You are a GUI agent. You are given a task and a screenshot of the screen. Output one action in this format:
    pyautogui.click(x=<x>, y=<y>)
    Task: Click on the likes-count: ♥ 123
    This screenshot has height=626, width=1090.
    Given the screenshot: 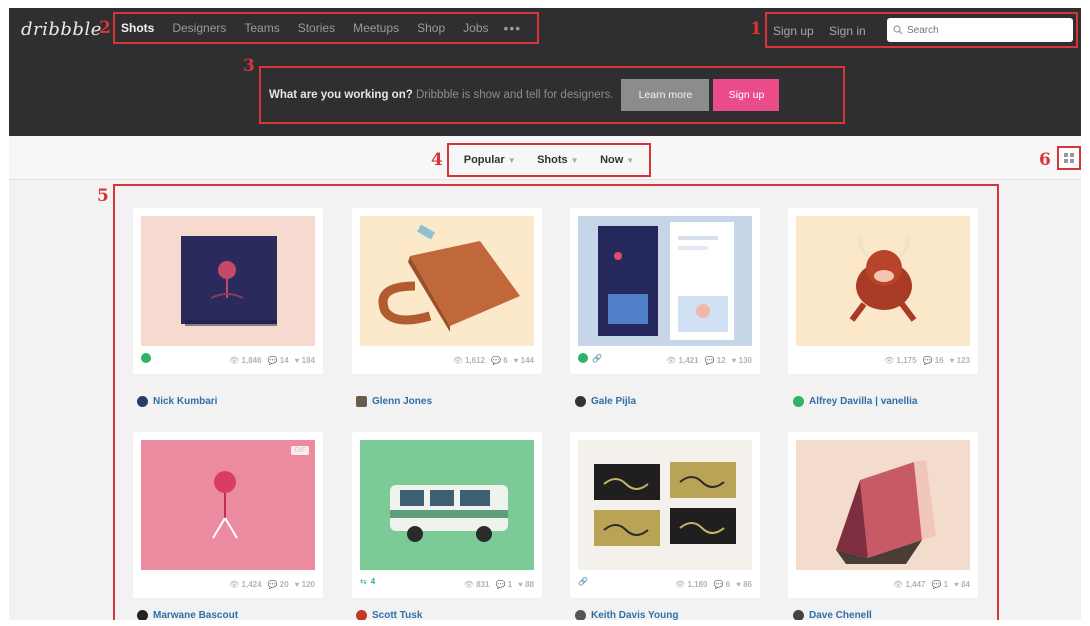 What is the action you would take?
    pyautogui.click(x=960, y=360)
    